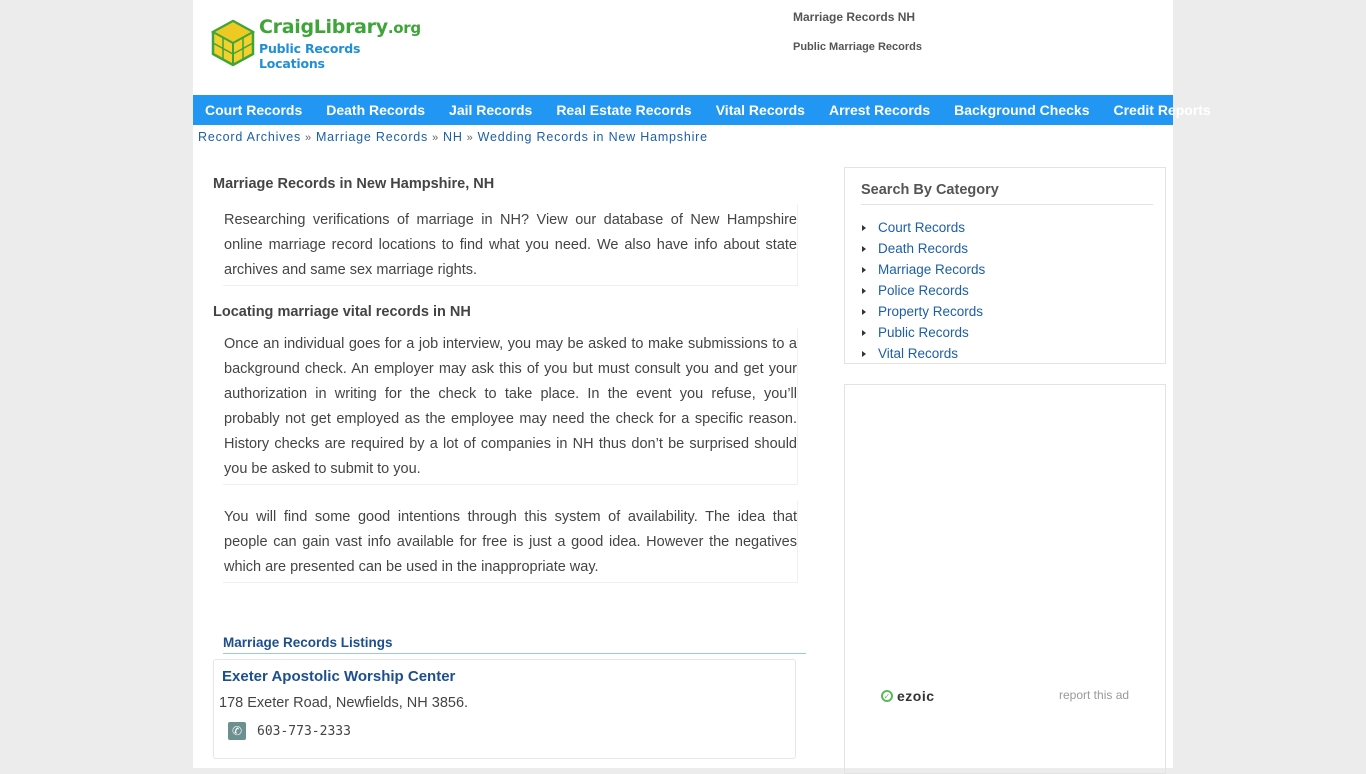 Image resolution: width=1366 pixels, height=774 pixels. What do you see at coordinates (857, 17) in the screenshot?
I see `header-link-marriage-nh: Marriage Records NH` at bounding box center [857, 17].